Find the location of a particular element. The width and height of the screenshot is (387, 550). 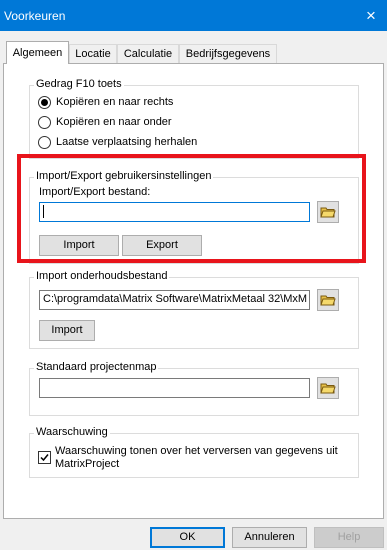

ok-button: OK is located at coordinates (187, 537).